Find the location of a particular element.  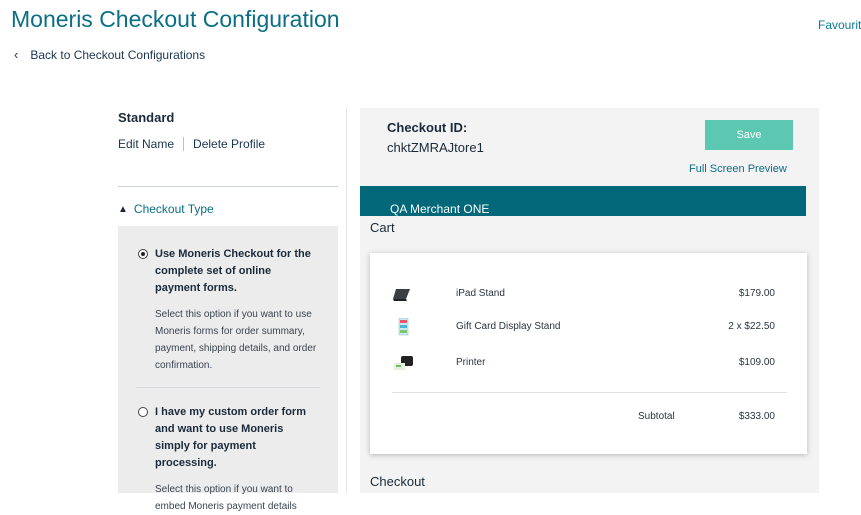

cart-divider is located at coordinates (589, 392).